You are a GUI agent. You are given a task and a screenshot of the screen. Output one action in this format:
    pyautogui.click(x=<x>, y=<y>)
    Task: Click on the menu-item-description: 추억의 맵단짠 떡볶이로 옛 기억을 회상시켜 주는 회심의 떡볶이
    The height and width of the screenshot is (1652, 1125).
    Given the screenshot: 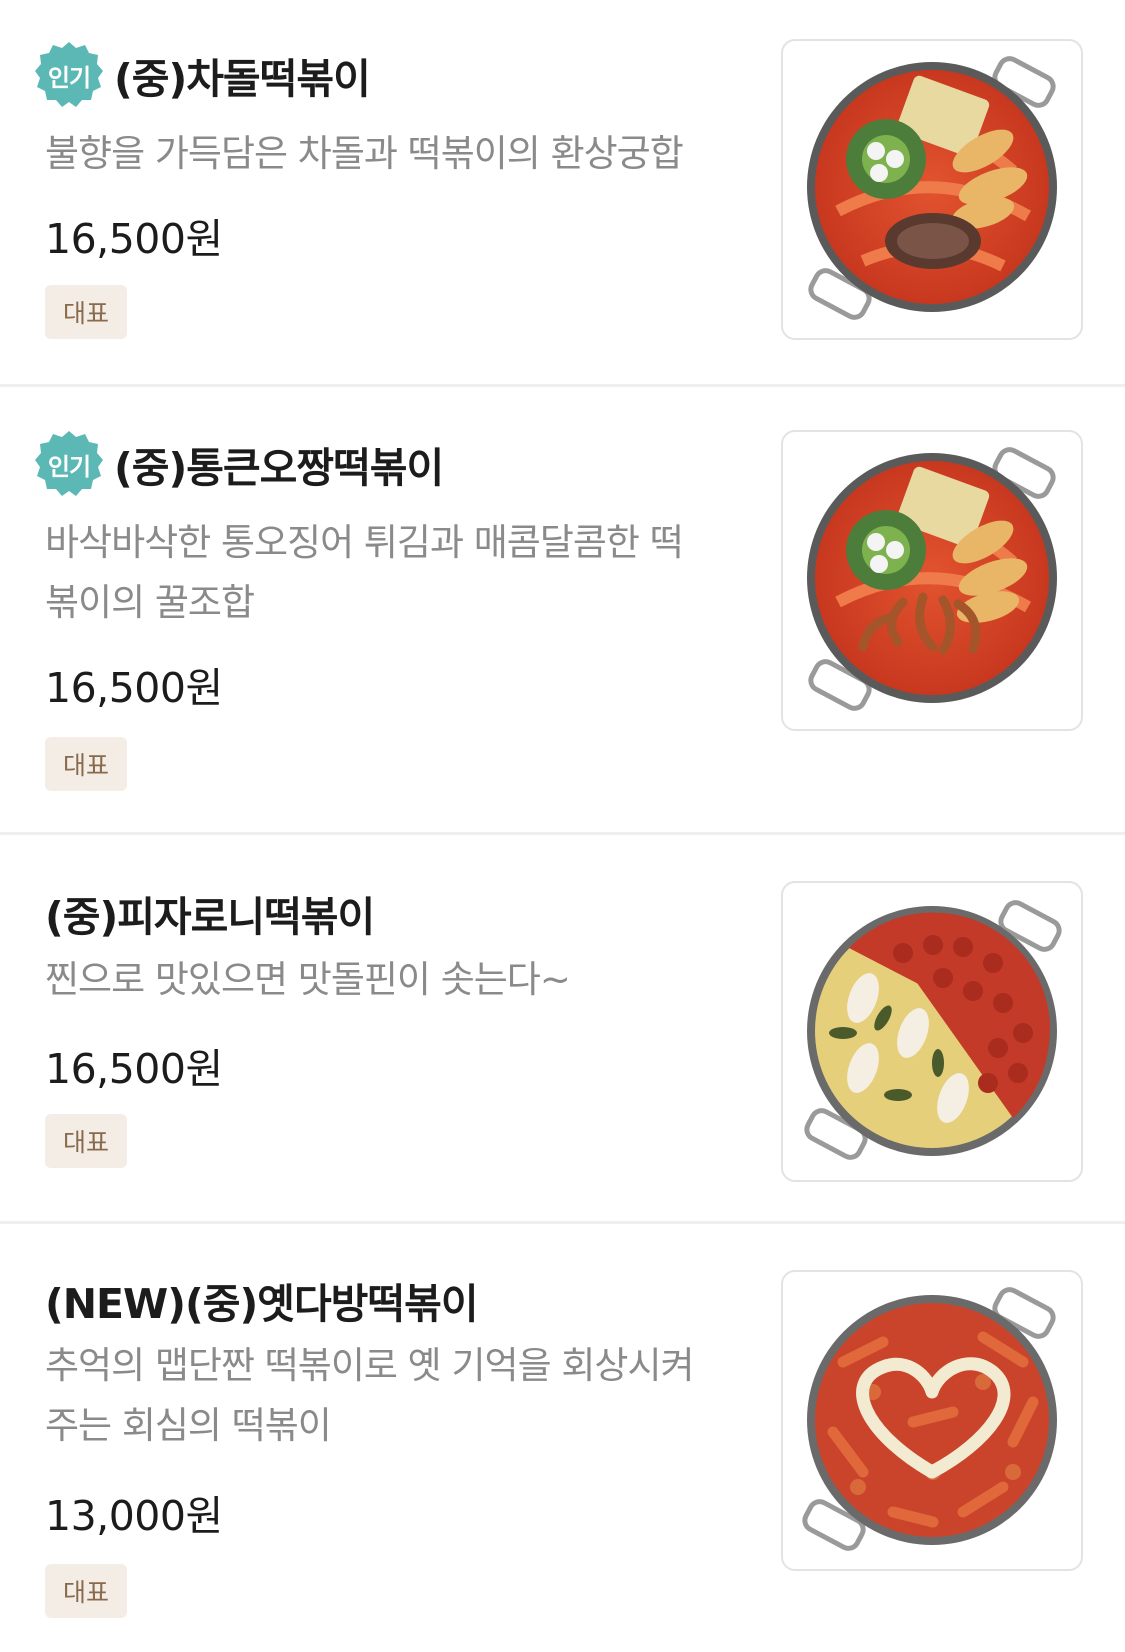 What is the action you would take?
    pyautogui.click(x=370, y=1395)
    